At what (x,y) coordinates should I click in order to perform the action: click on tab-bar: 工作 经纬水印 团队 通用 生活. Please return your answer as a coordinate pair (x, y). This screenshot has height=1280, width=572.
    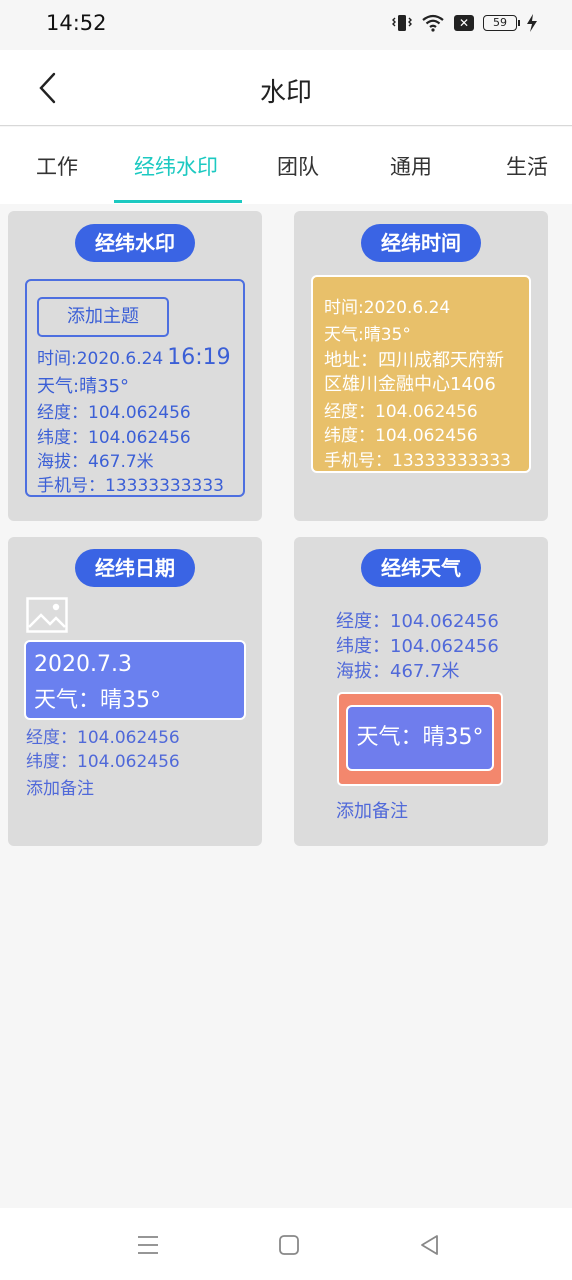
    Looking at the image, I should click on (286, 165).